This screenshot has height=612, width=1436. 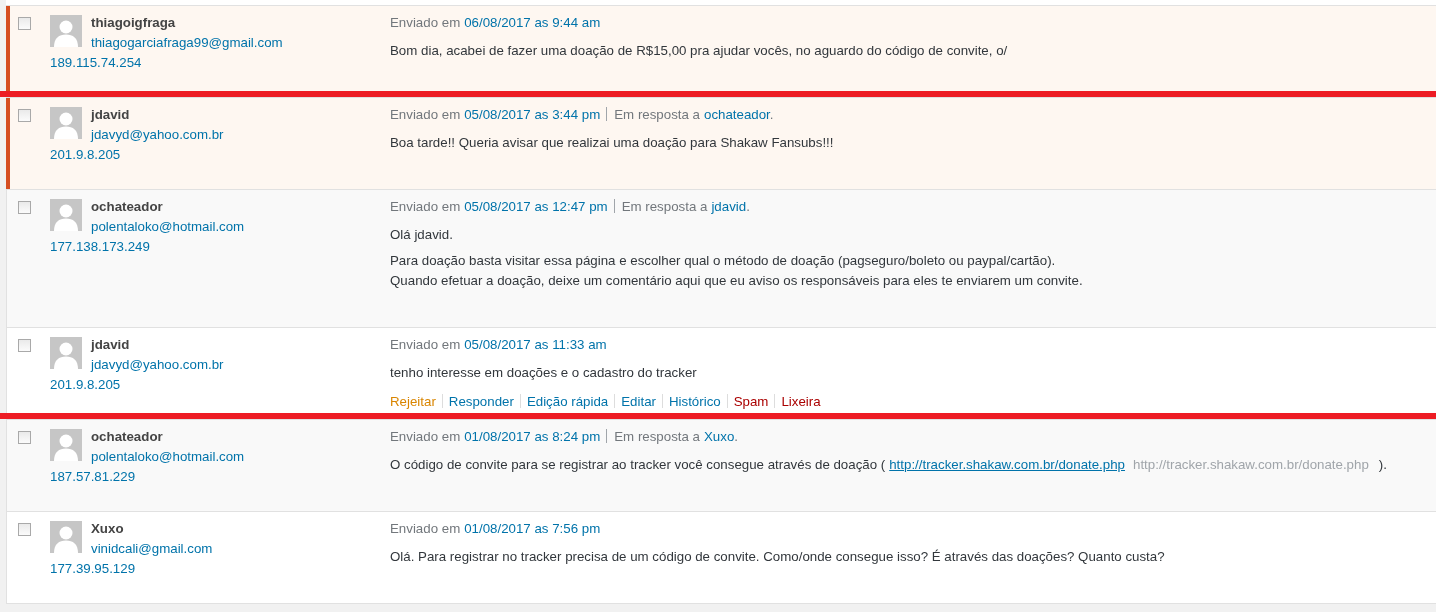 I want to click on ip-link: 177.138.173.249, so click(x=100, y=247).